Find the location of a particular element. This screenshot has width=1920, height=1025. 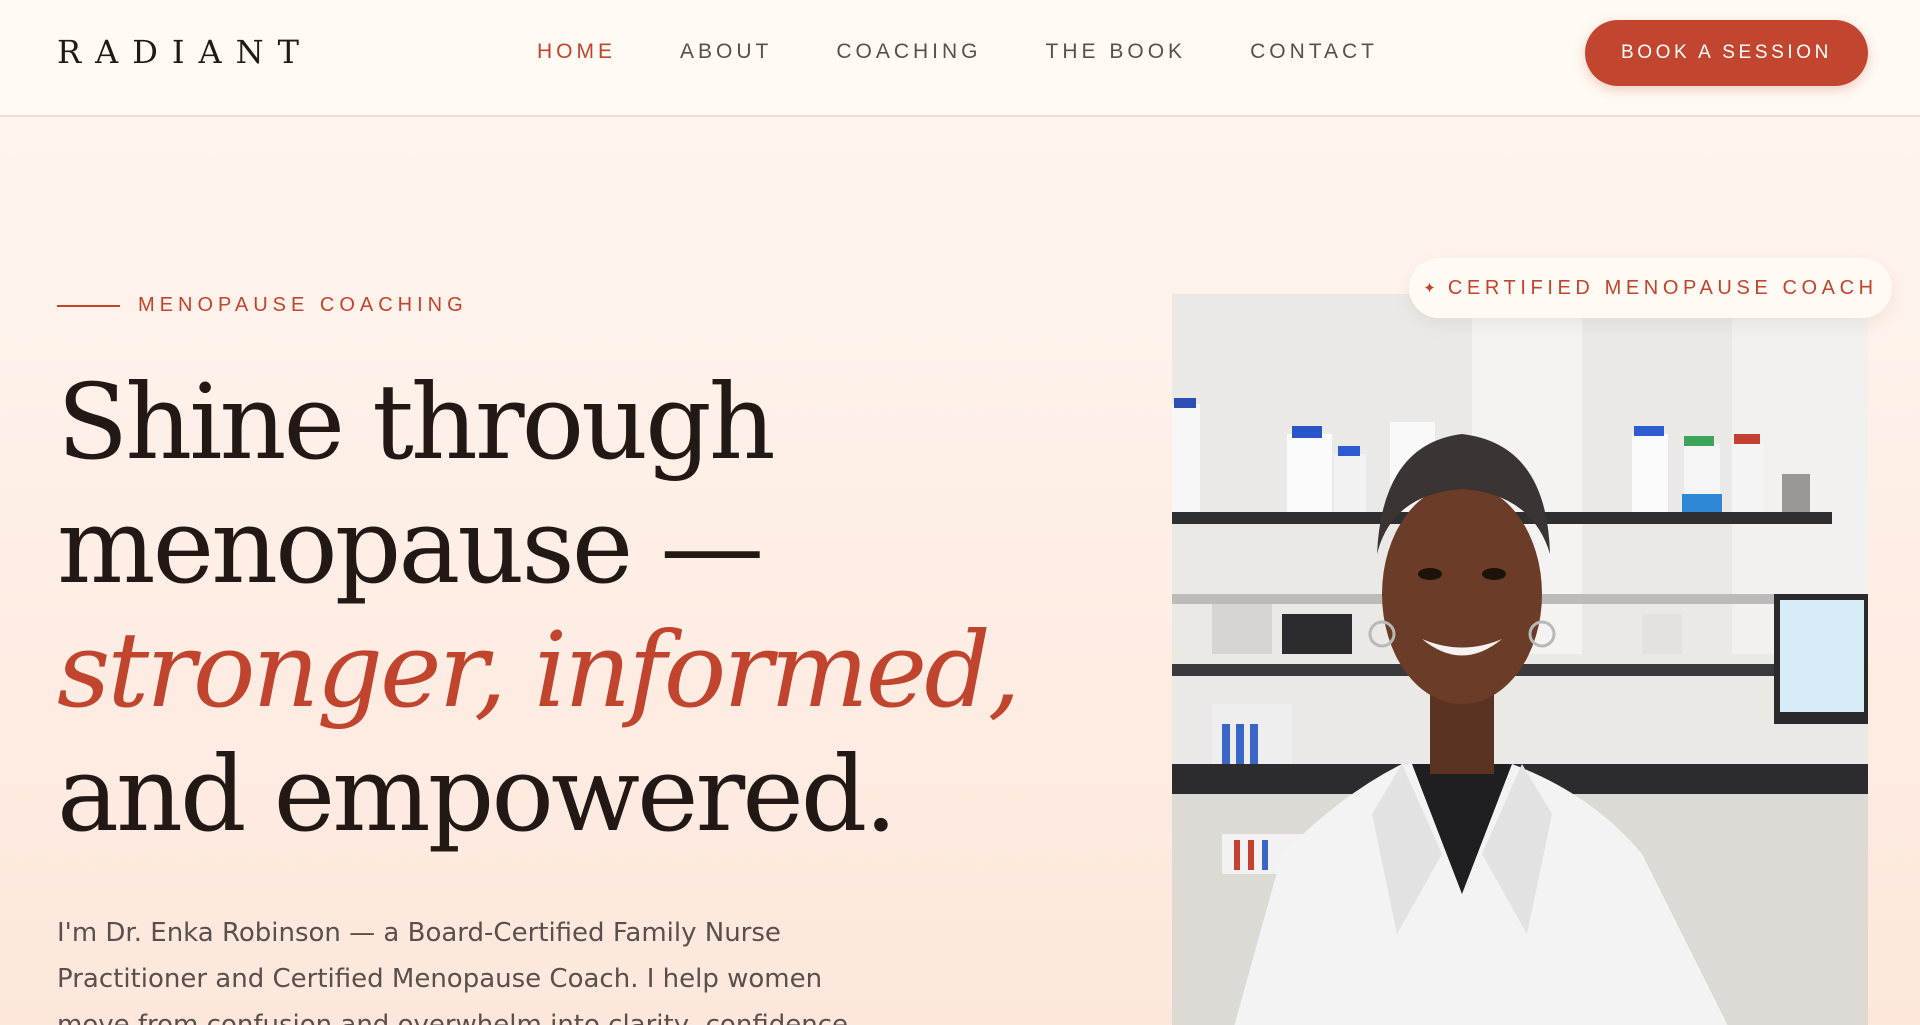

main-nav: HOME ABOUT COACHING THE BOOK CONTACT is located at coordinates (957, 52).